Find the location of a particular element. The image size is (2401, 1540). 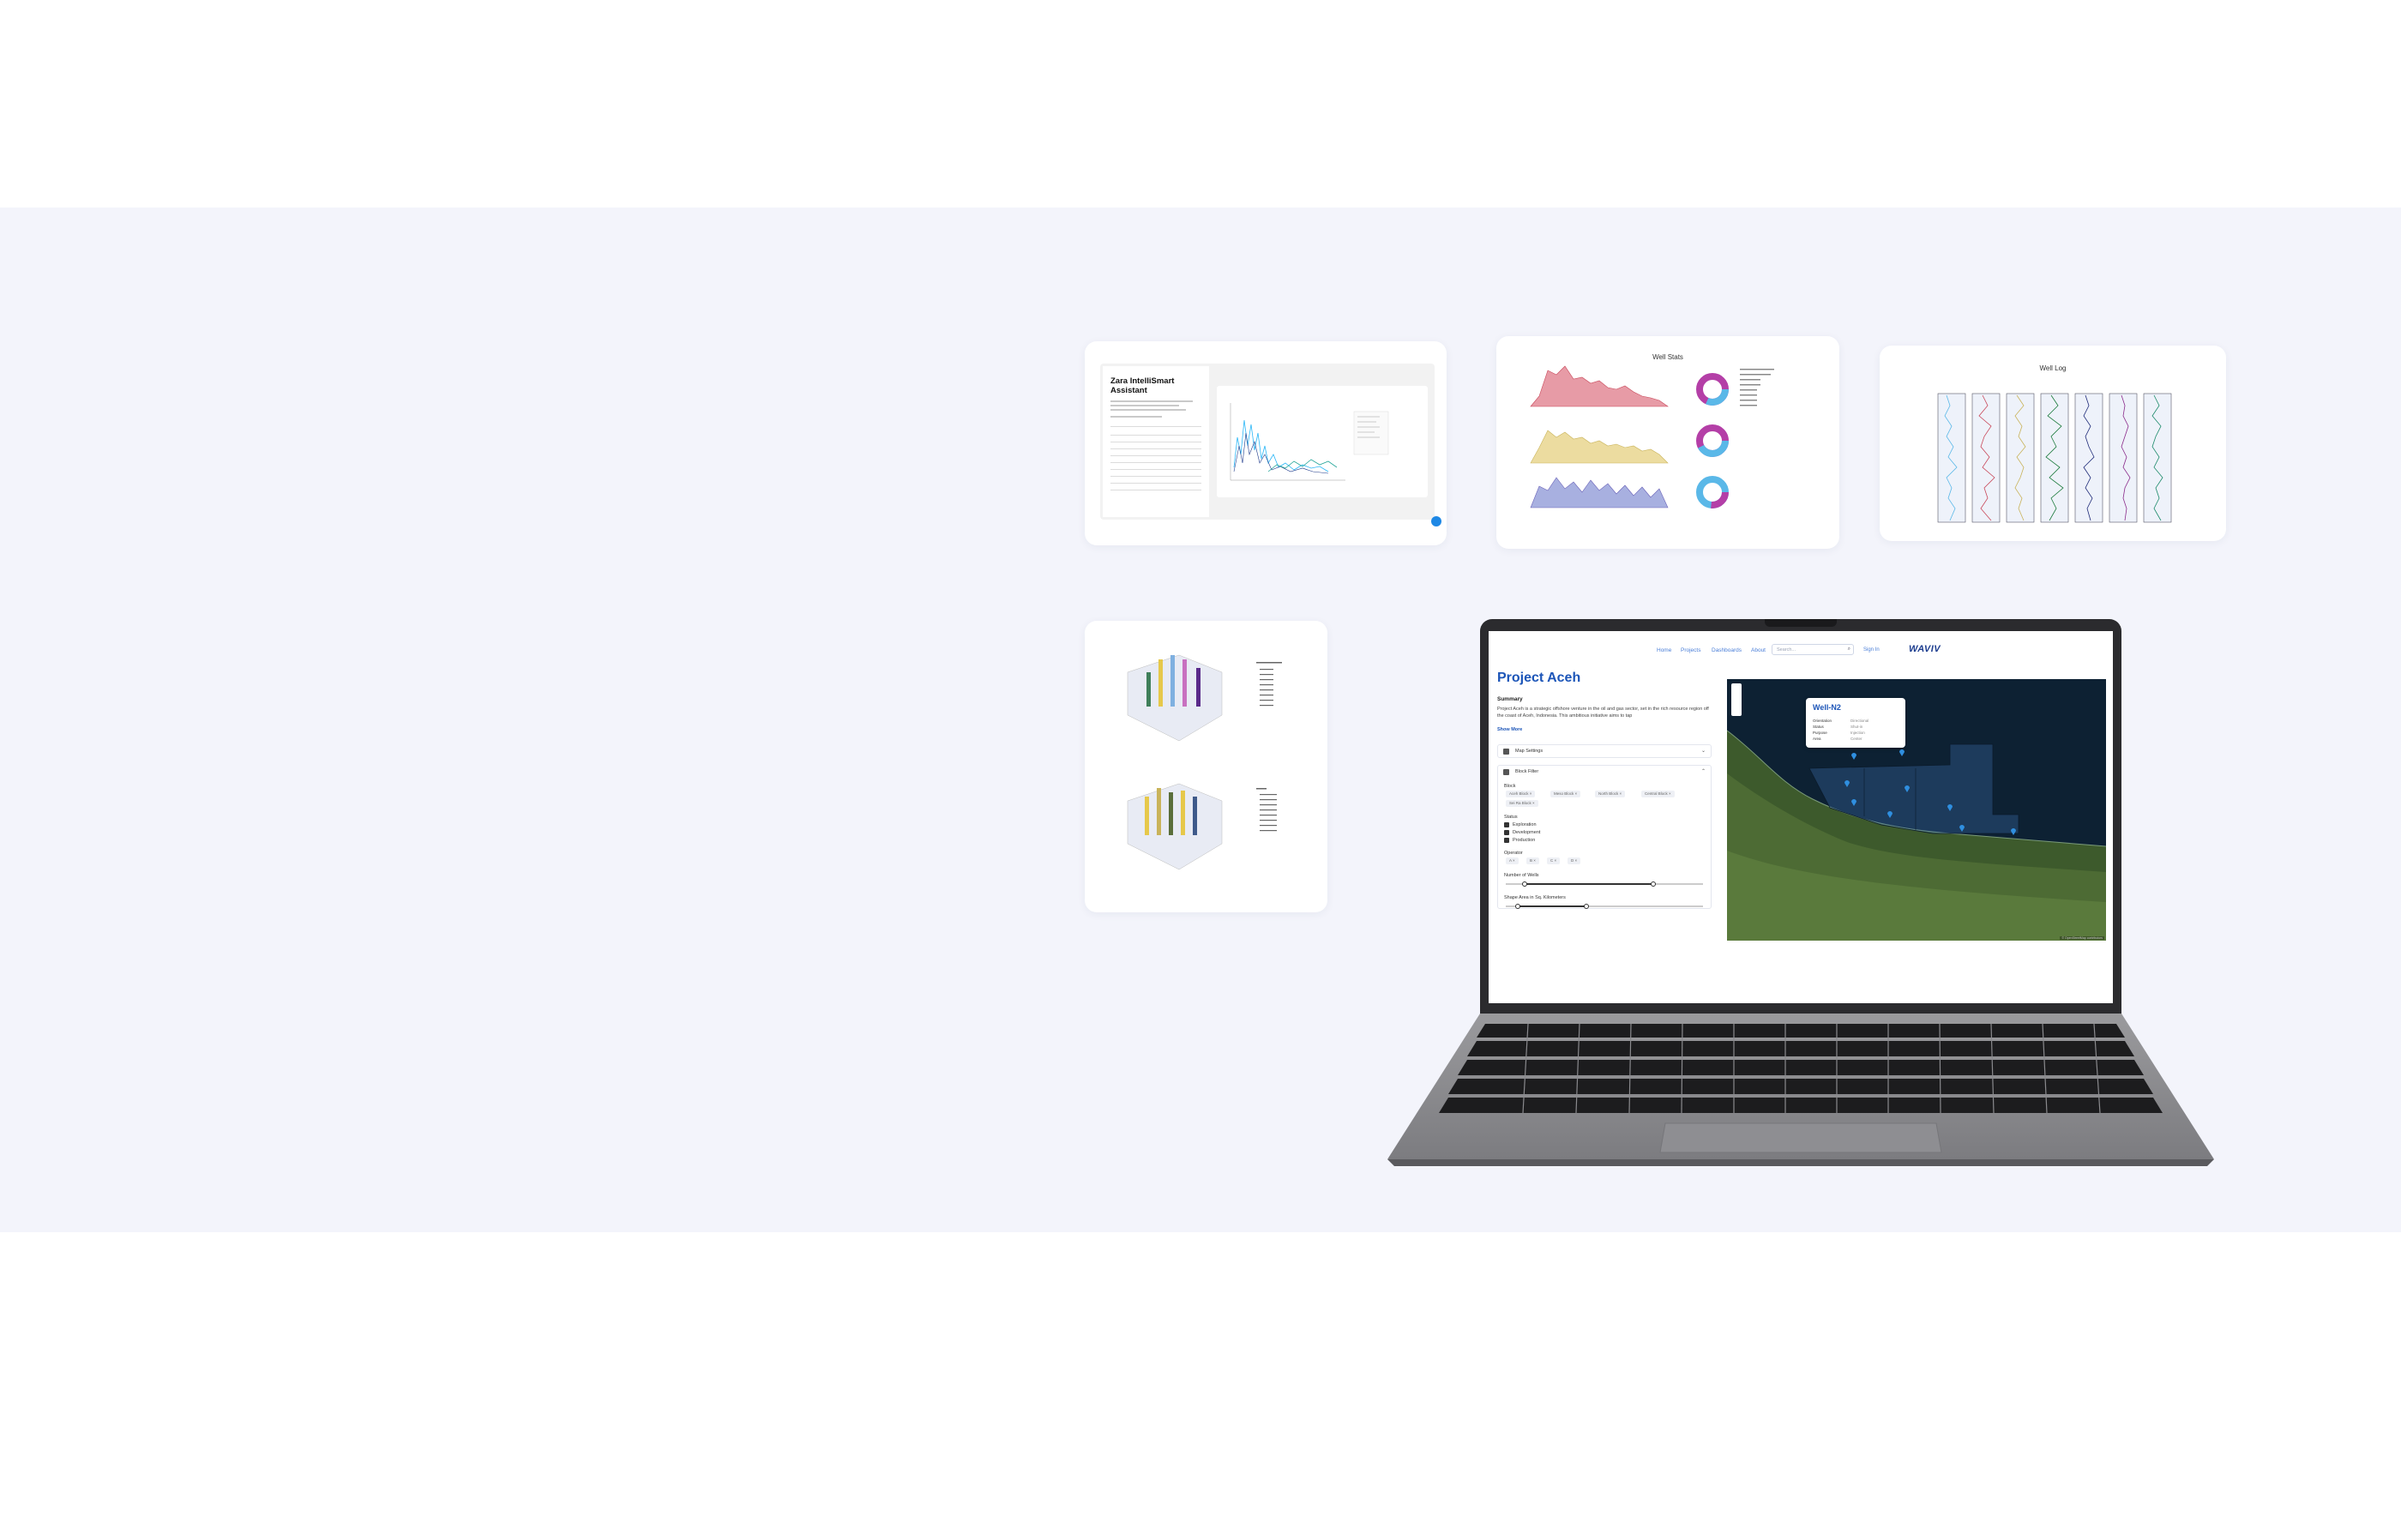

3d-well-charts is located at coordinates (1204, 762).